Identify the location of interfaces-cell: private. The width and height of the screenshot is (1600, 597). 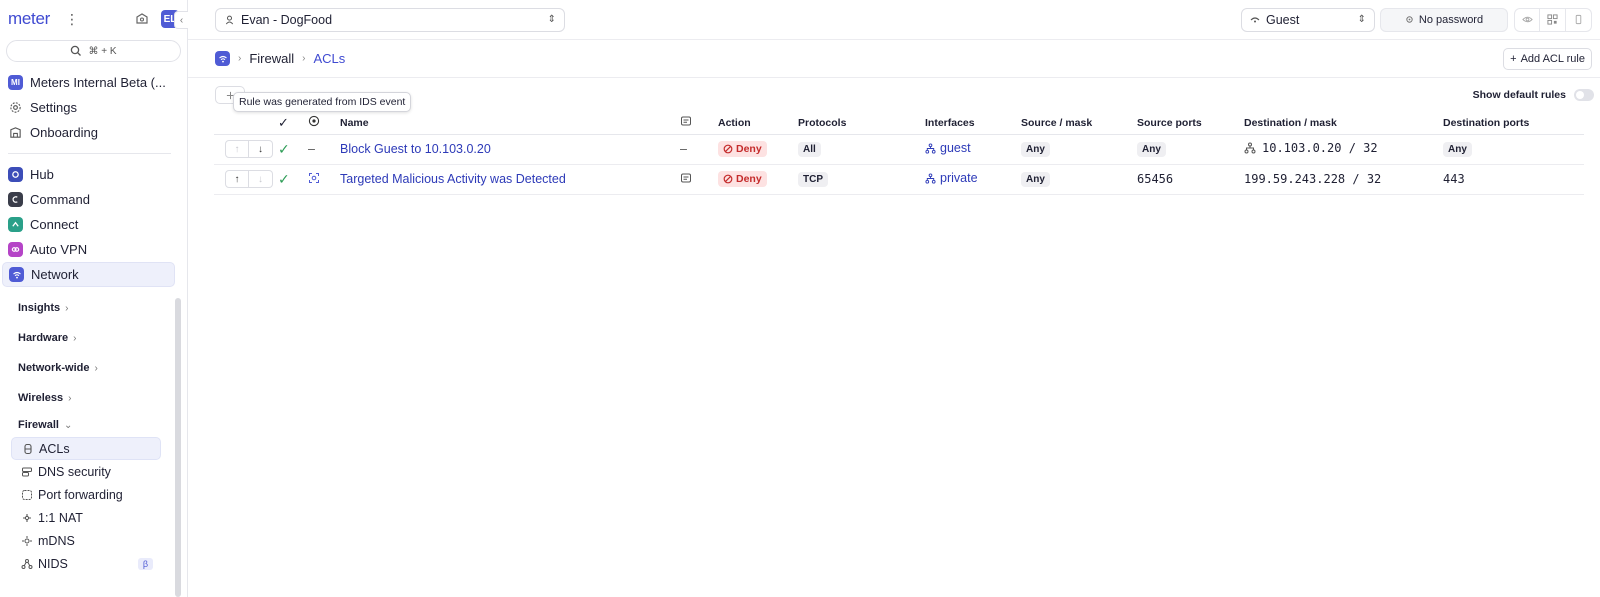
(973, 179).